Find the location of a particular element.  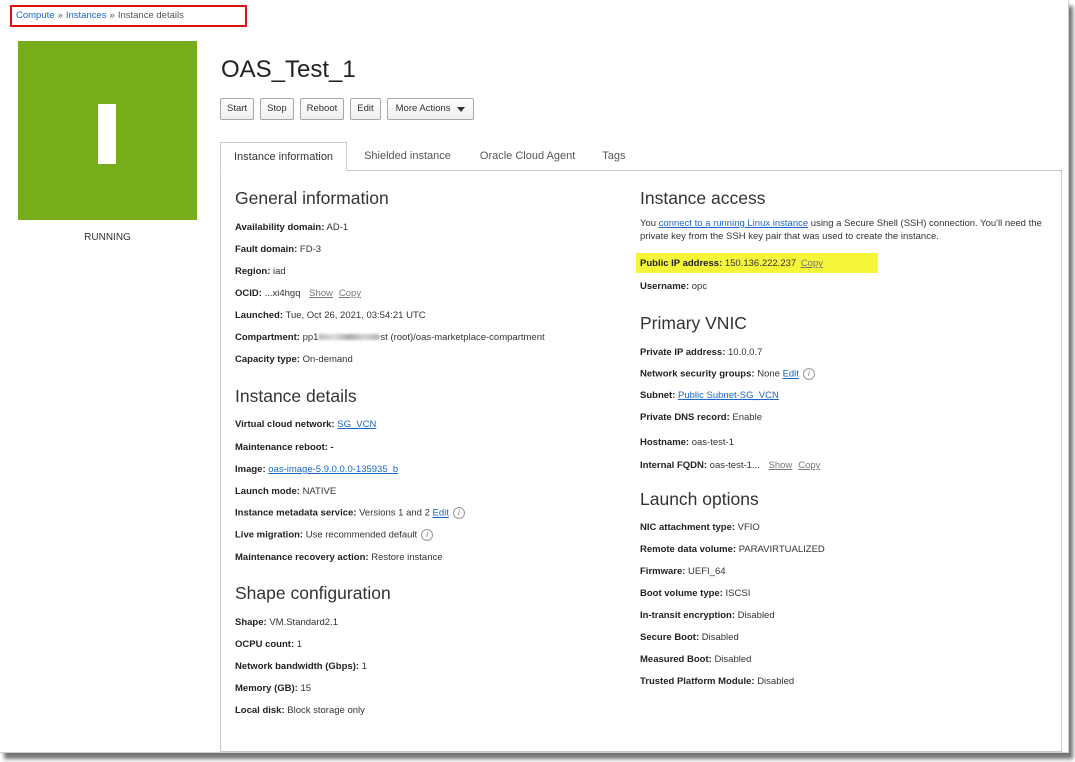

field-label: Username: is located at coordinates (665, 286).